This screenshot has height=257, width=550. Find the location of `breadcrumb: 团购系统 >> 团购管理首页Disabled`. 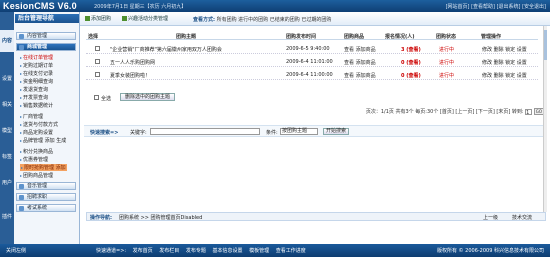

breadcrumb: 团购系统 >> 团购管理首页Disabled is located at coordinates (161, 218).